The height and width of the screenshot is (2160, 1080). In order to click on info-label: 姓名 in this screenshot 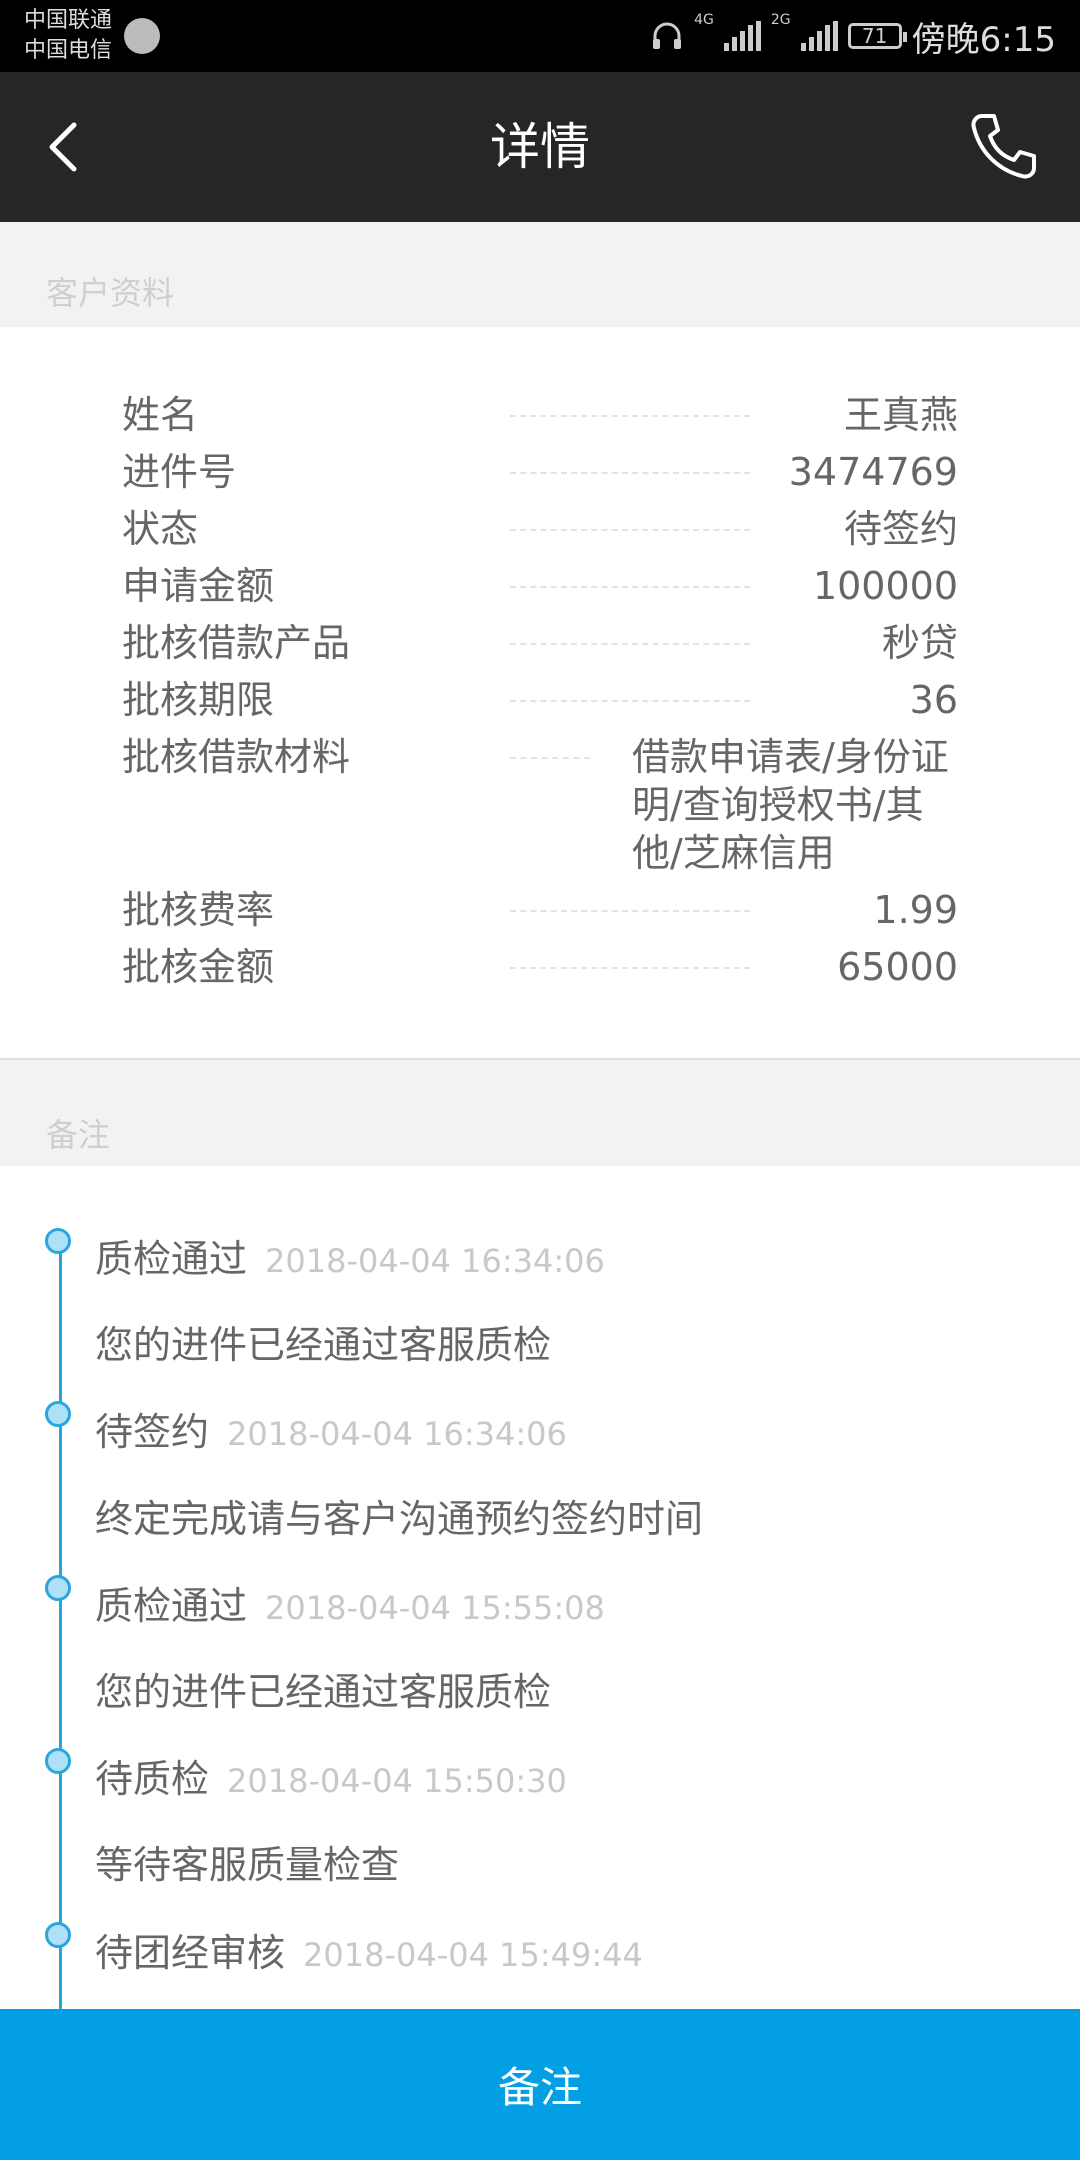, I will do `click(160, 415)`.